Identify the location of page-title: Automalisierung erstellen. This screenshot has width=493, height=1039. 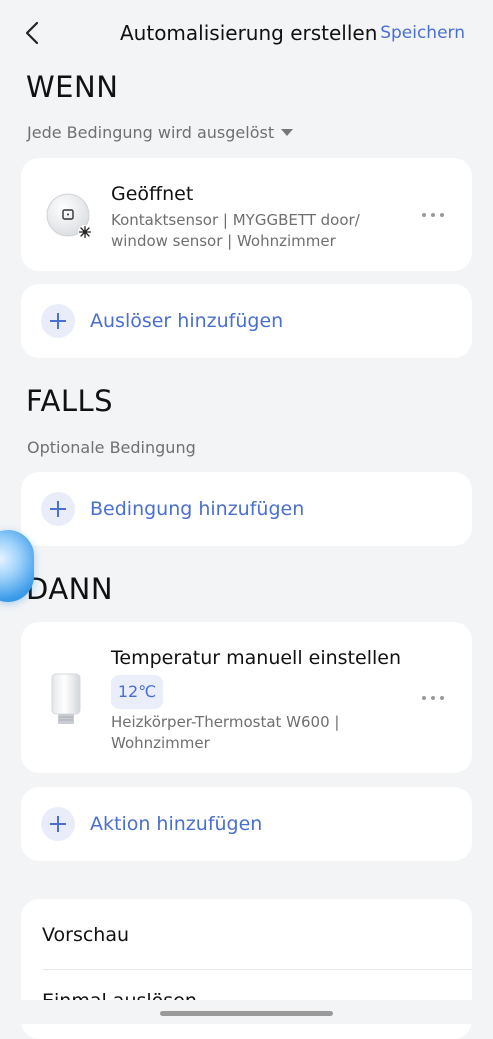
(249, 33).